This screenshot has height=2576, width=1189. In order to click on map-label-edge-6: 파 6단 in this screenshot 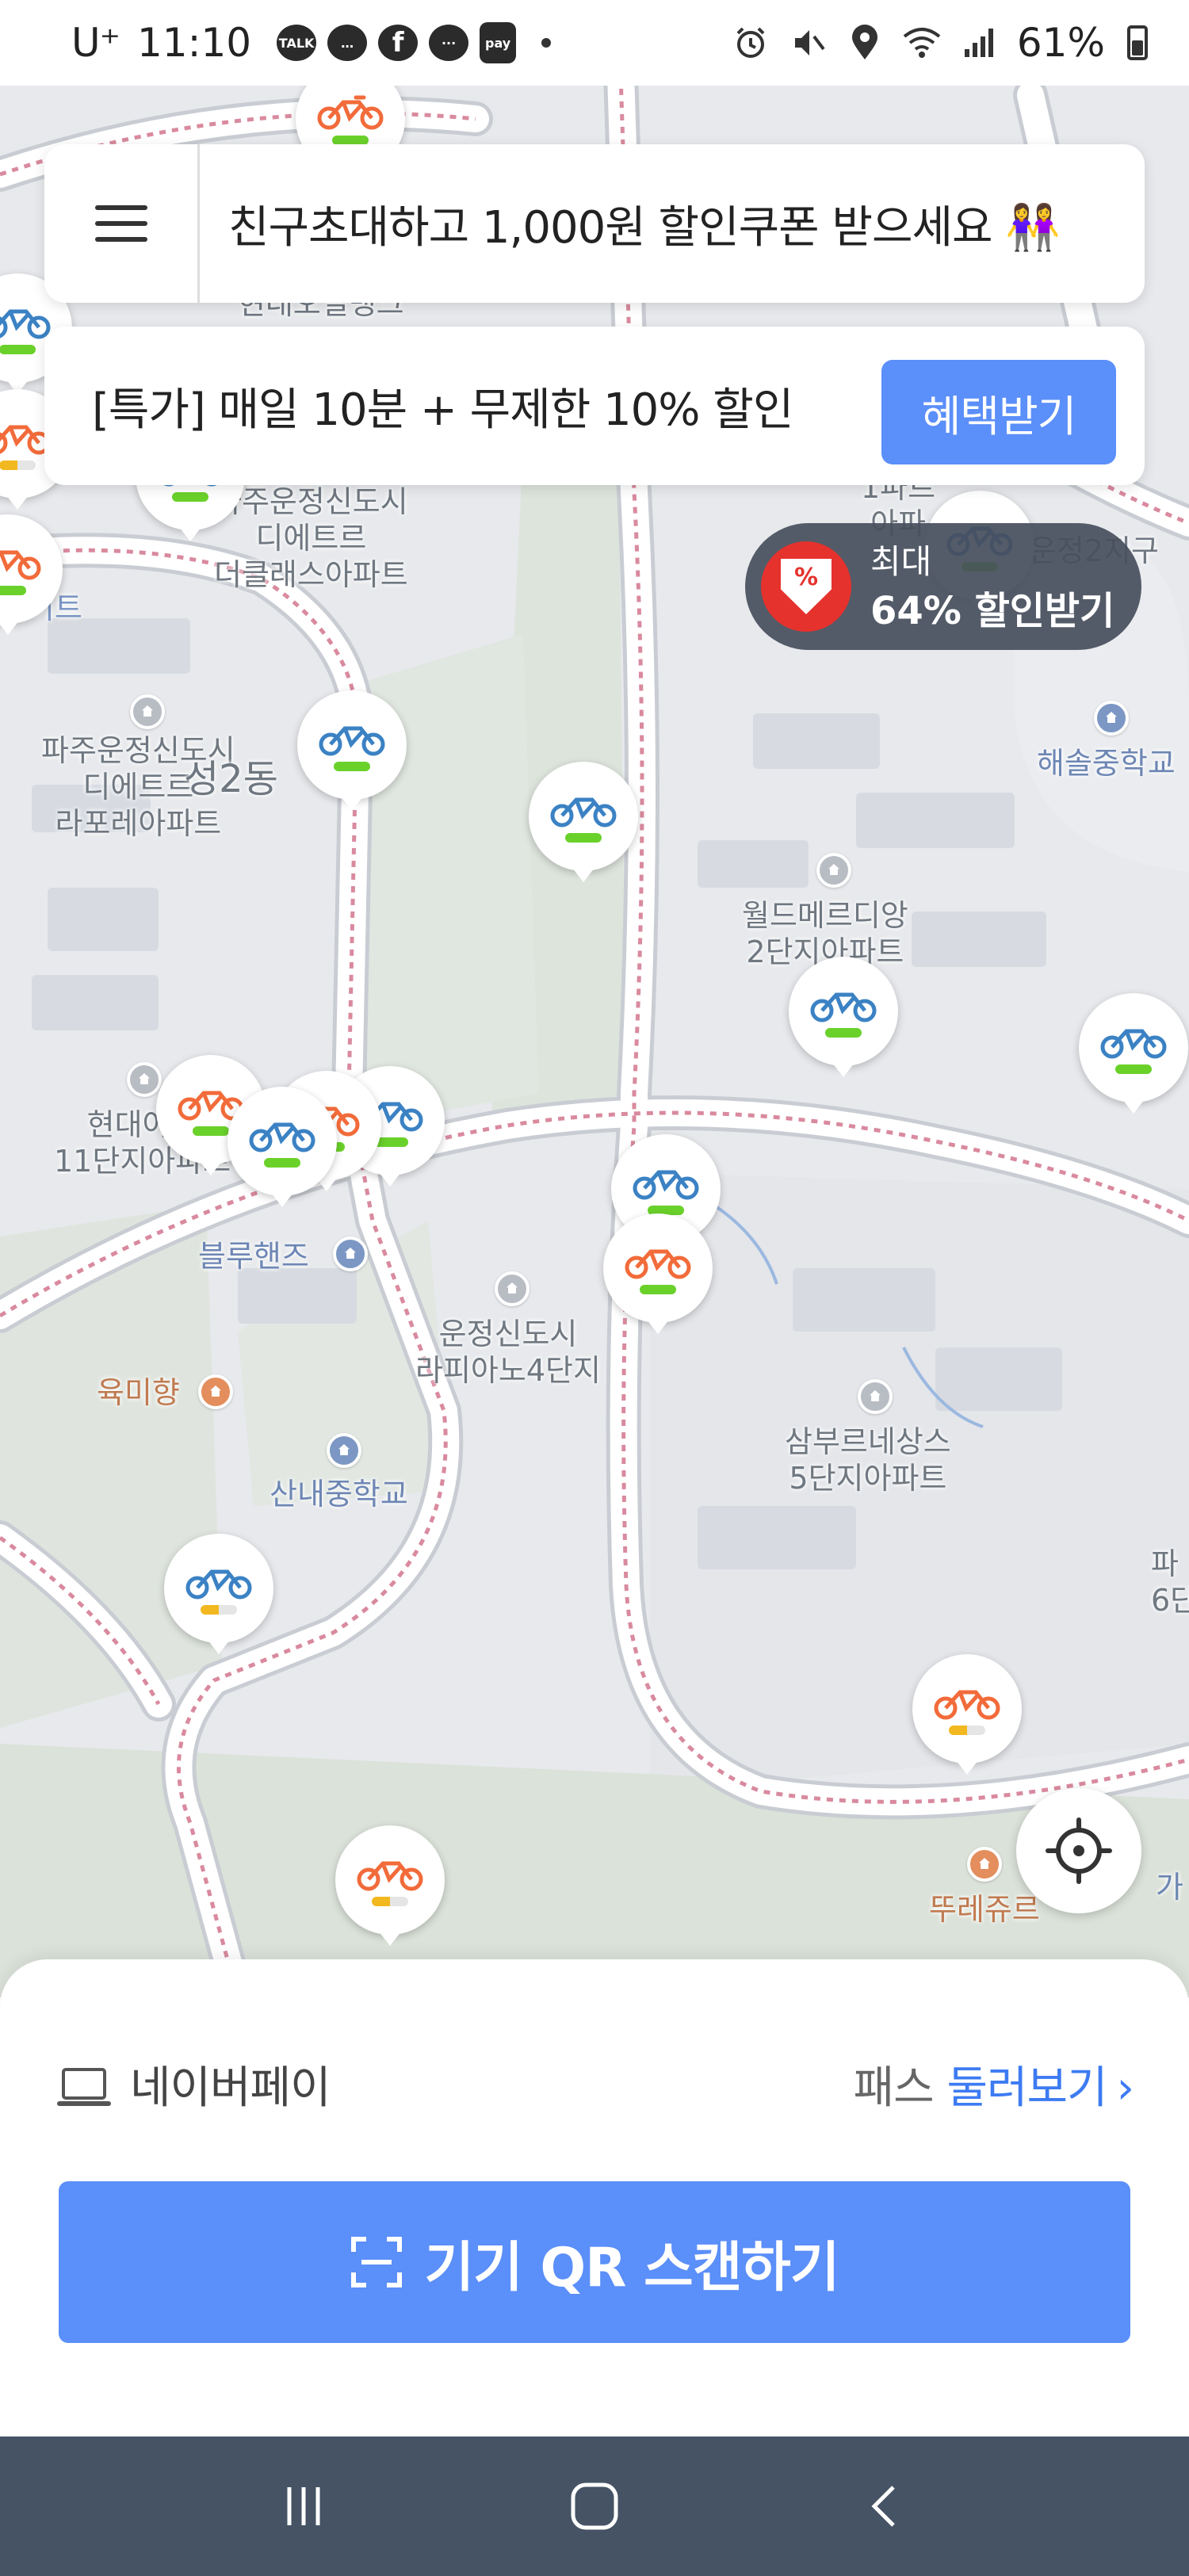, I will do `click(1170, 1582)`.